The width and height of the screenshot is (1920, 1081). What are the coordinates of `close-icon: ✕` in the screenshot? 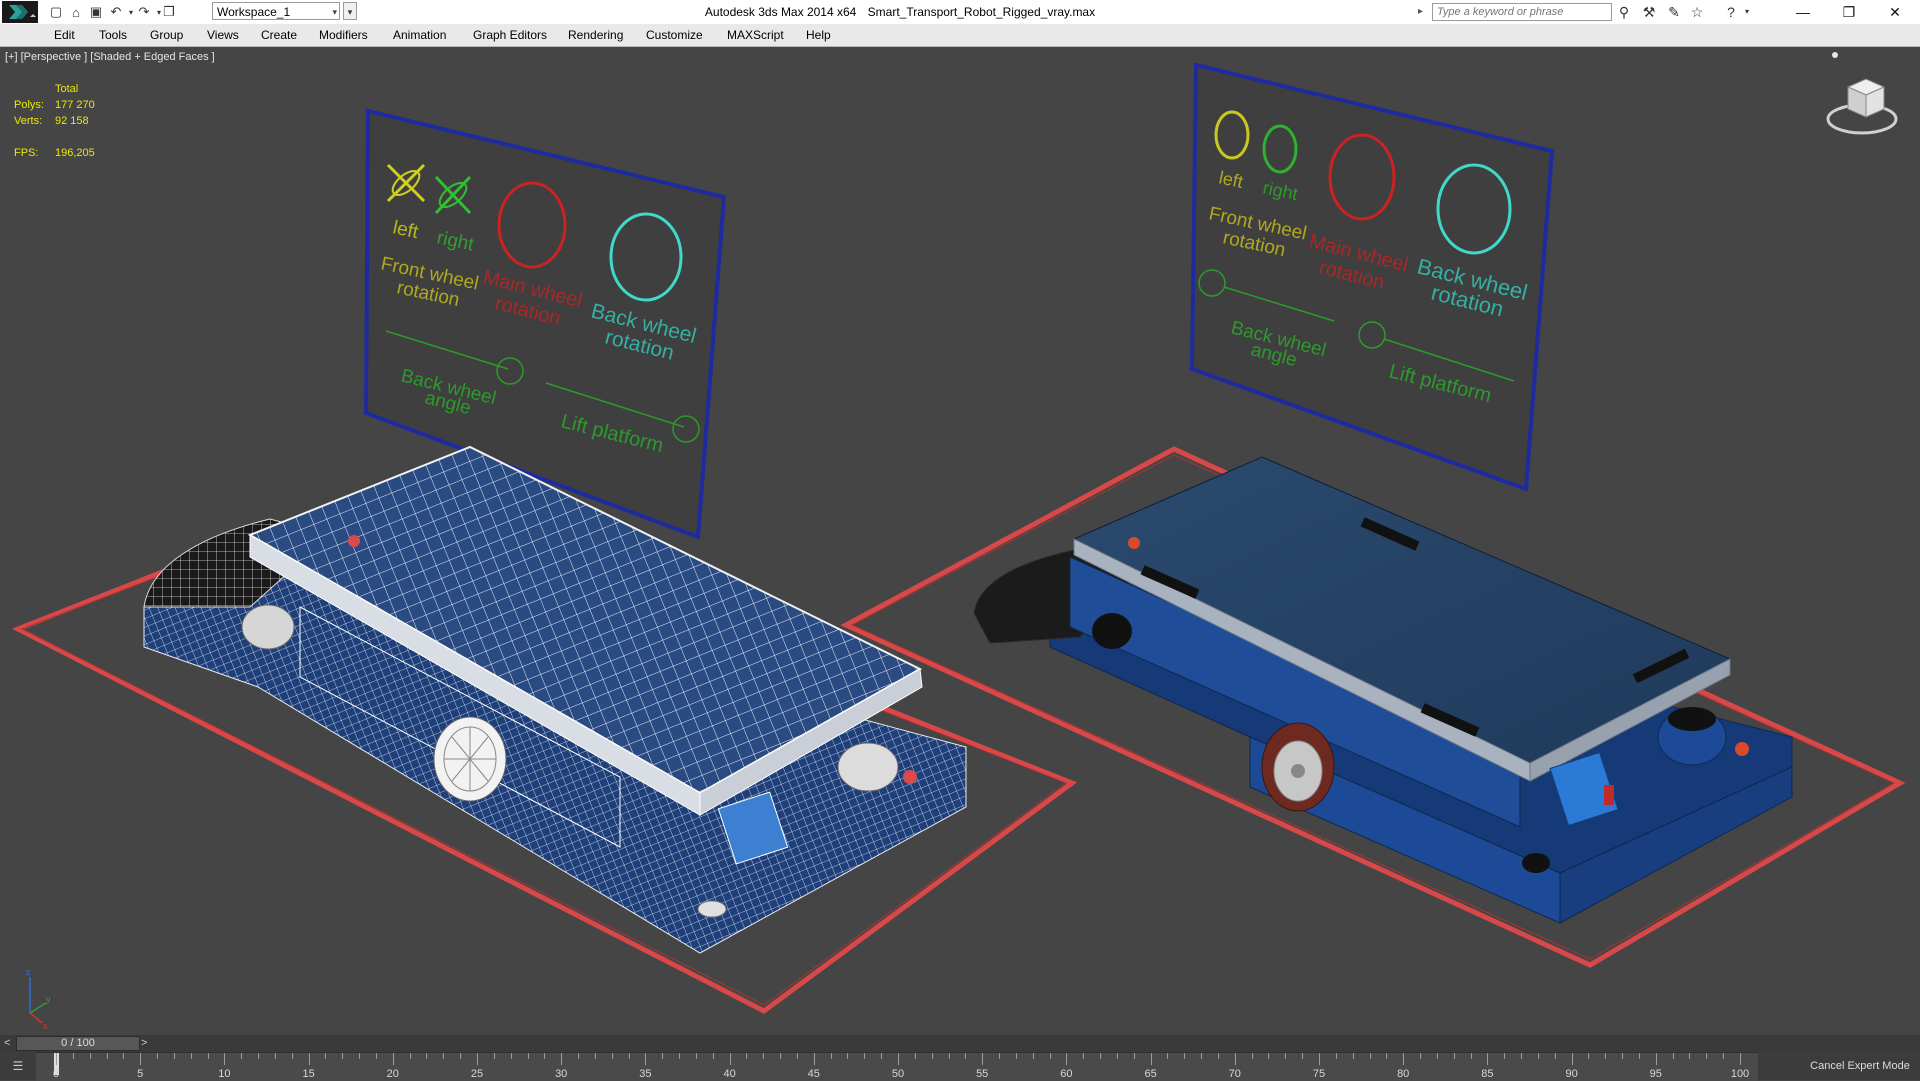 It's located at (1895, 12).